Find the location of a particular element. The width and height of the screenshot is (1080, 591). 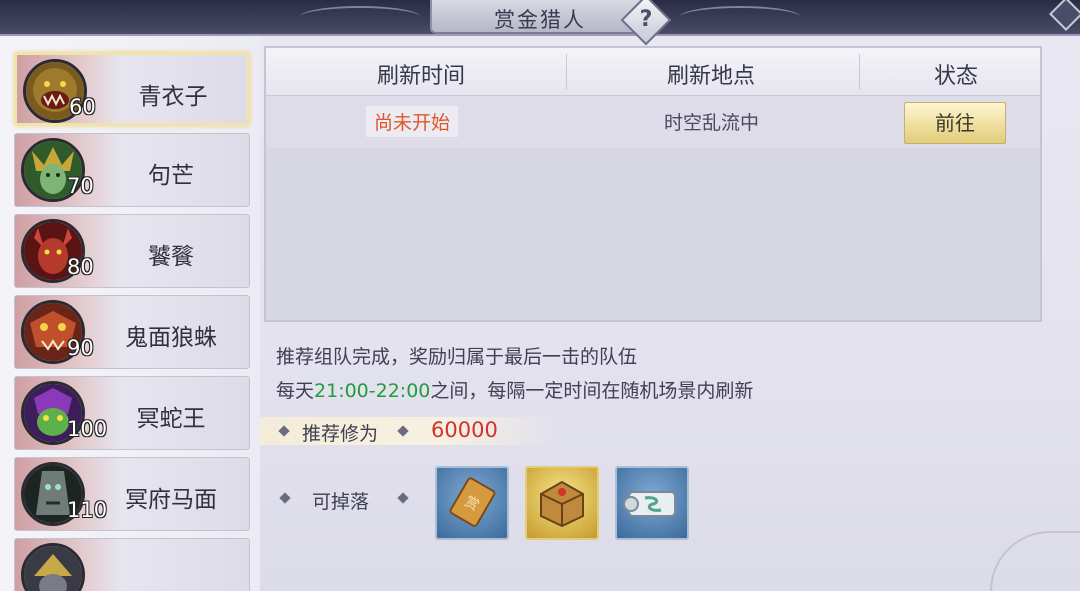

drop-item-bounty-token: 赏 is located at coordinates (472, 503).